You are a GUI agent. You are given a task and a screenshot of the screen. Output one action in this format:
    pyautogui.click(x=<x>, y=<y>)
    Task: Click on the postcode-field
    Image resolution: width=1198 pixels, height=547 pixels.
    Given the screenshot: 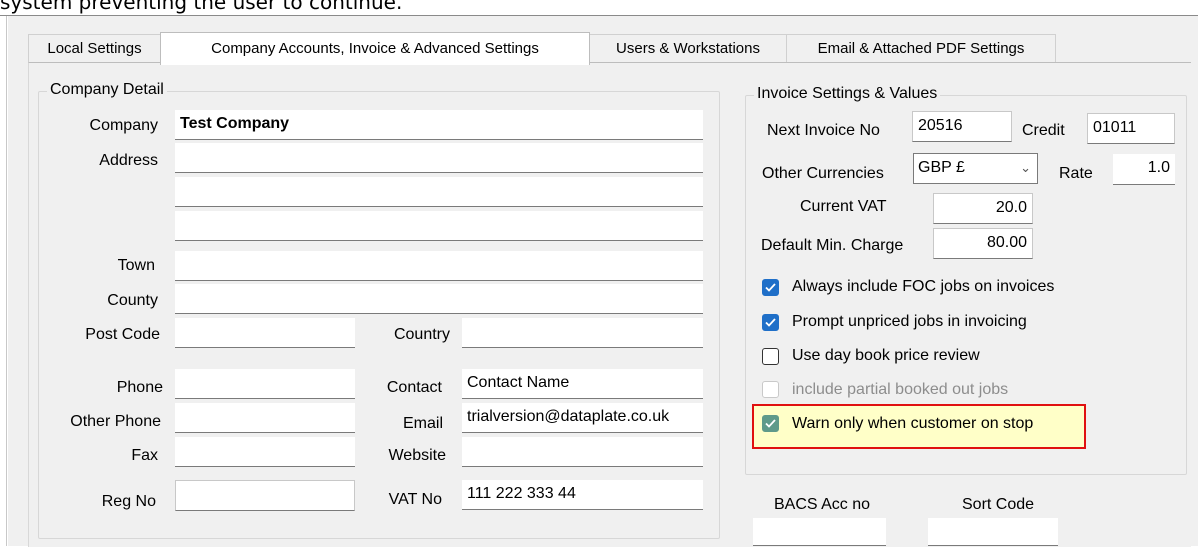 What is the action you would take?
    pyautogui.click(x=265, y=333)
    